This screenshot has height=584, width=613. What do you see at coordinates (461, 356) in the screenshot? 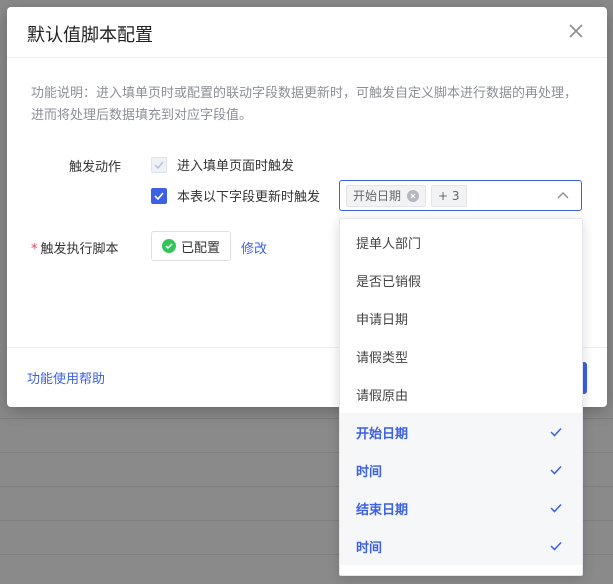
I see `dropdown-option: 请假类型` at bounding box center [461, 356].